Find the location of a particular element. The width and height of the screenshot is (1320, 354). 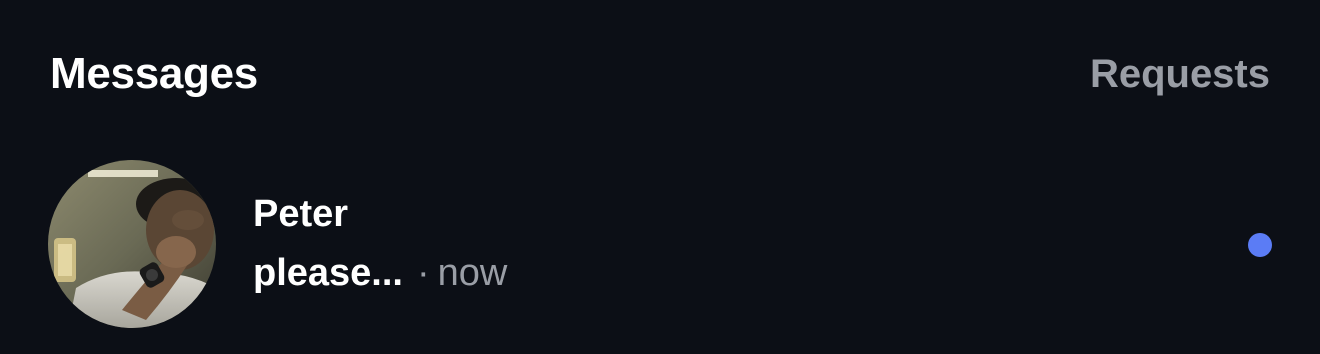

message-preview-line: please... · now is located at coordinates (380, 273).